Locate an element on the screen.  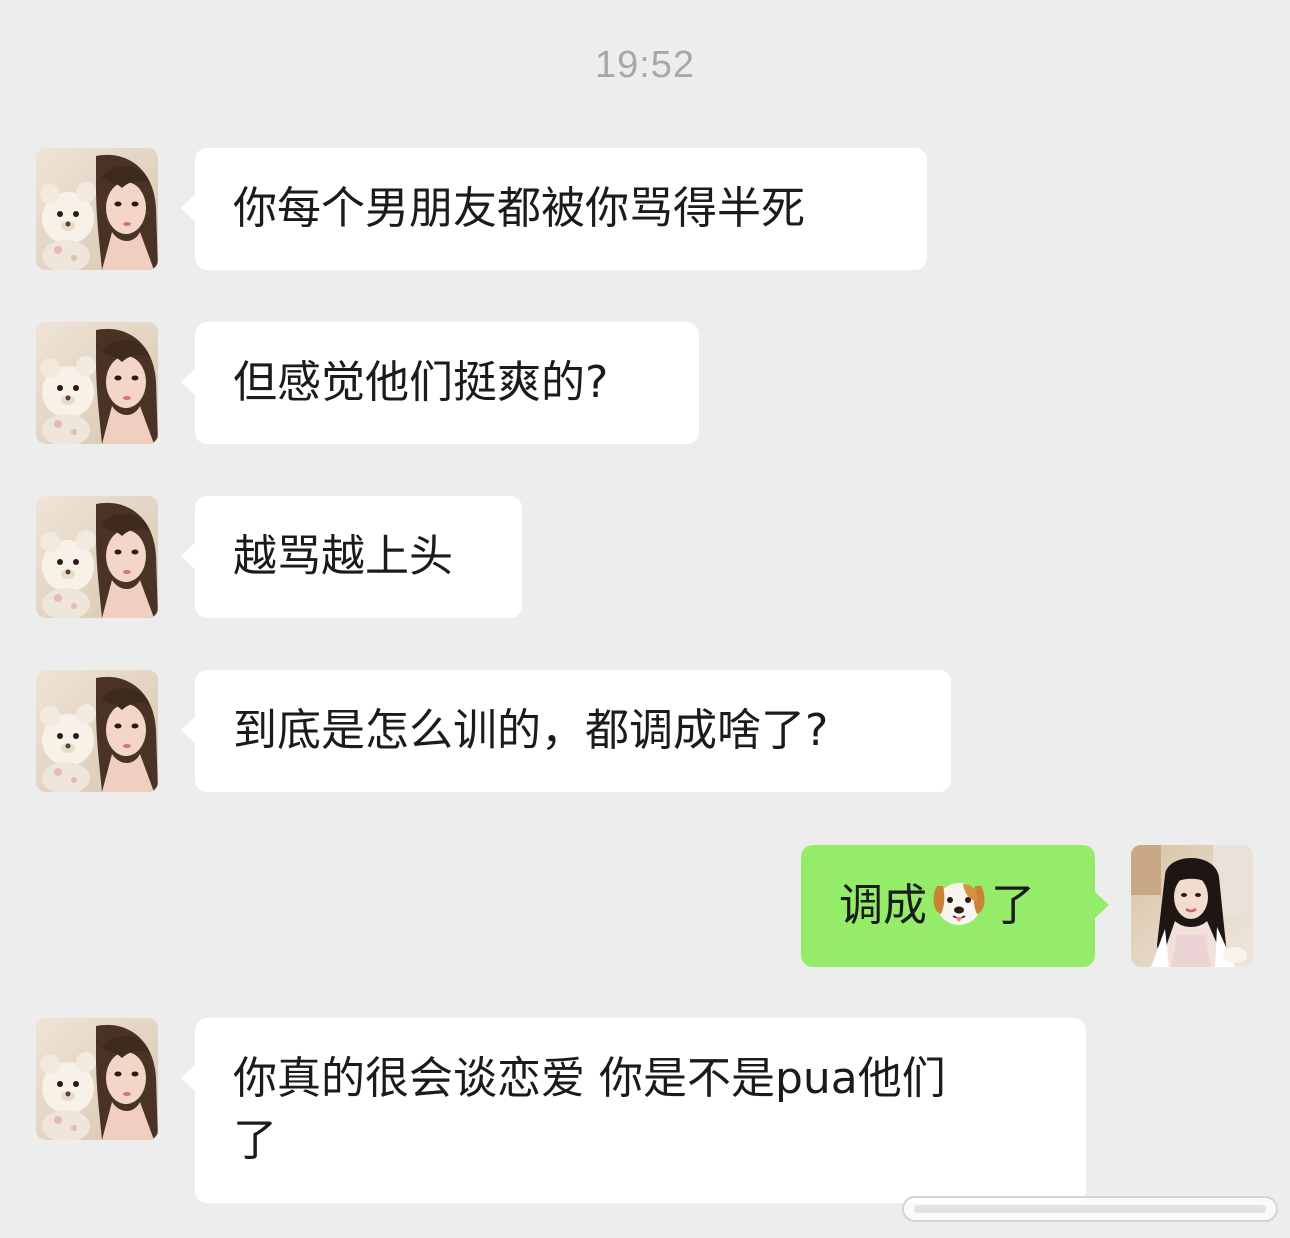
message-bubble: 到底是怎么训的，都调成啥了? is located at coordinates (566, 731).